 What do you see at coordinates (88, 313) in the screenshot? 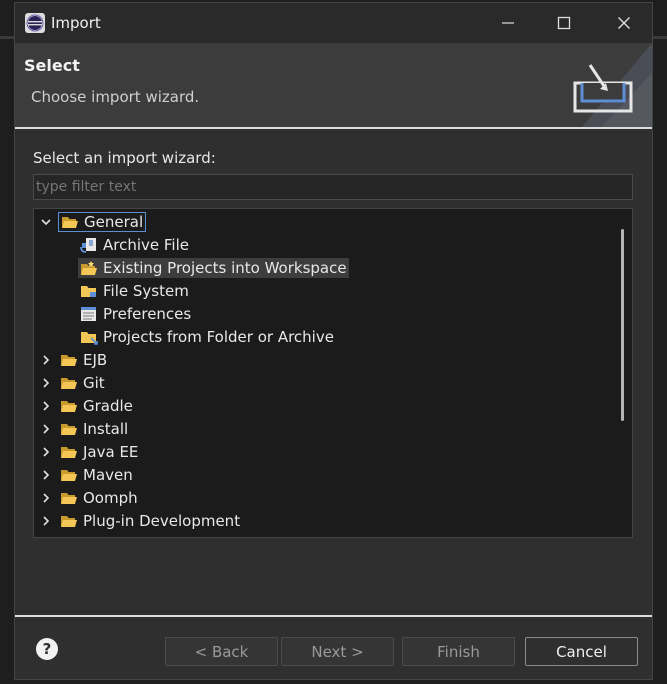
I see `preferences-icon` at bounding box center [88, 313].